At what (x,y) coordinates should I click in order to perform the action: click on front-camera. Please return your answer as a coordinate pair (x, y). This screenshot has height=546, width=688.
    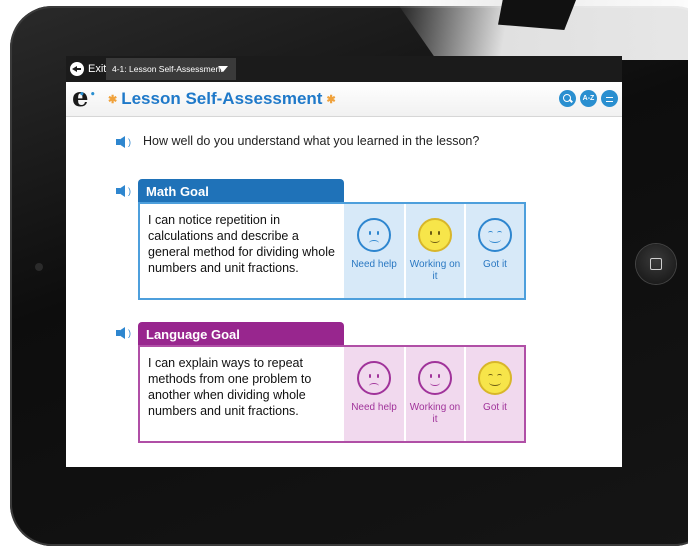
    Looking at the image, I should click on (39, 267).